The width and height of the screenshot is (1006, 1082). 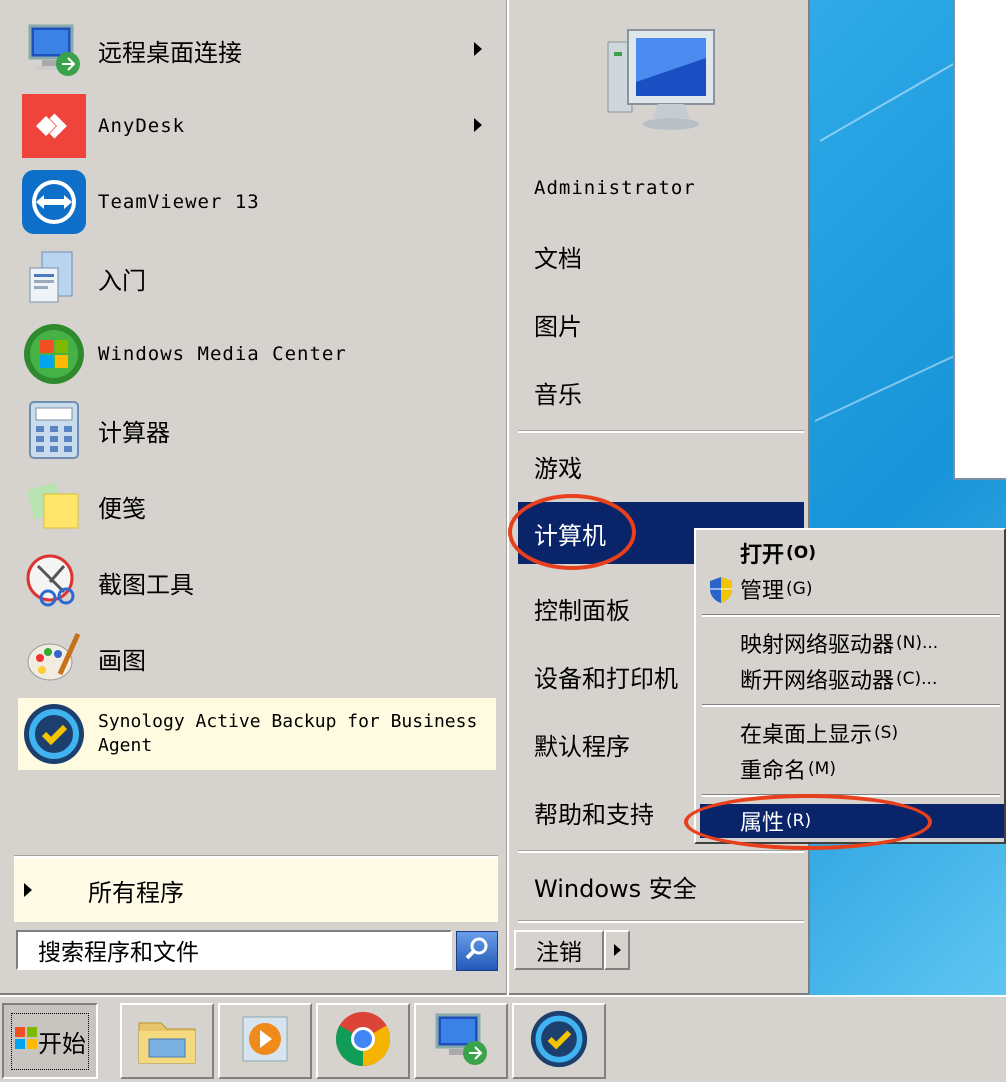 I want to click on show-desktop-accel: (S), so click(x=886, y=733).